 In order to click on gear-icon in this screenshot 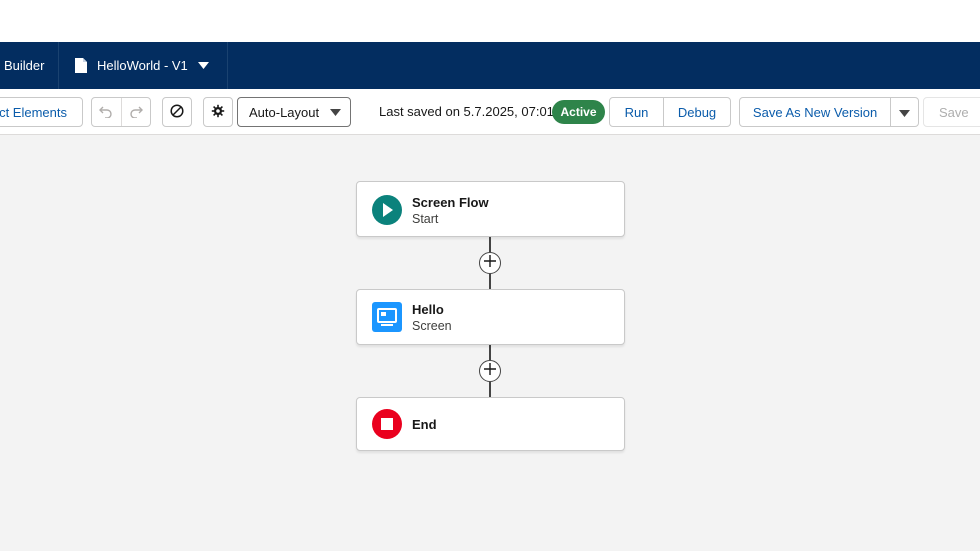, I will do `click(218, 112)`.